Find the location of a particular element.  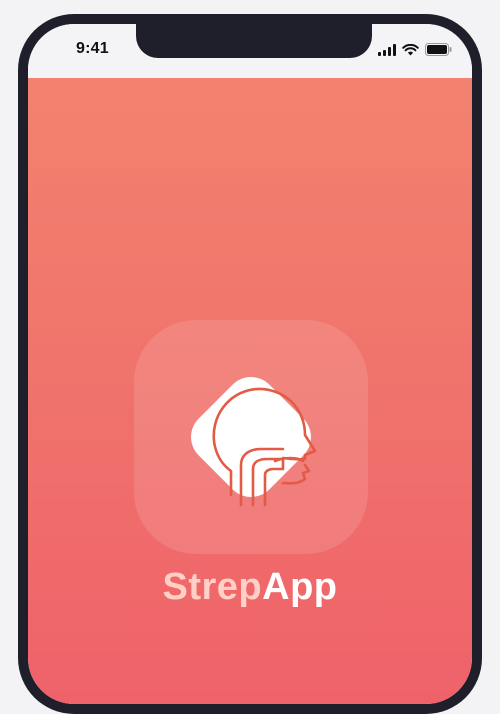

wifi-icon is located at coordinates (410, 50).